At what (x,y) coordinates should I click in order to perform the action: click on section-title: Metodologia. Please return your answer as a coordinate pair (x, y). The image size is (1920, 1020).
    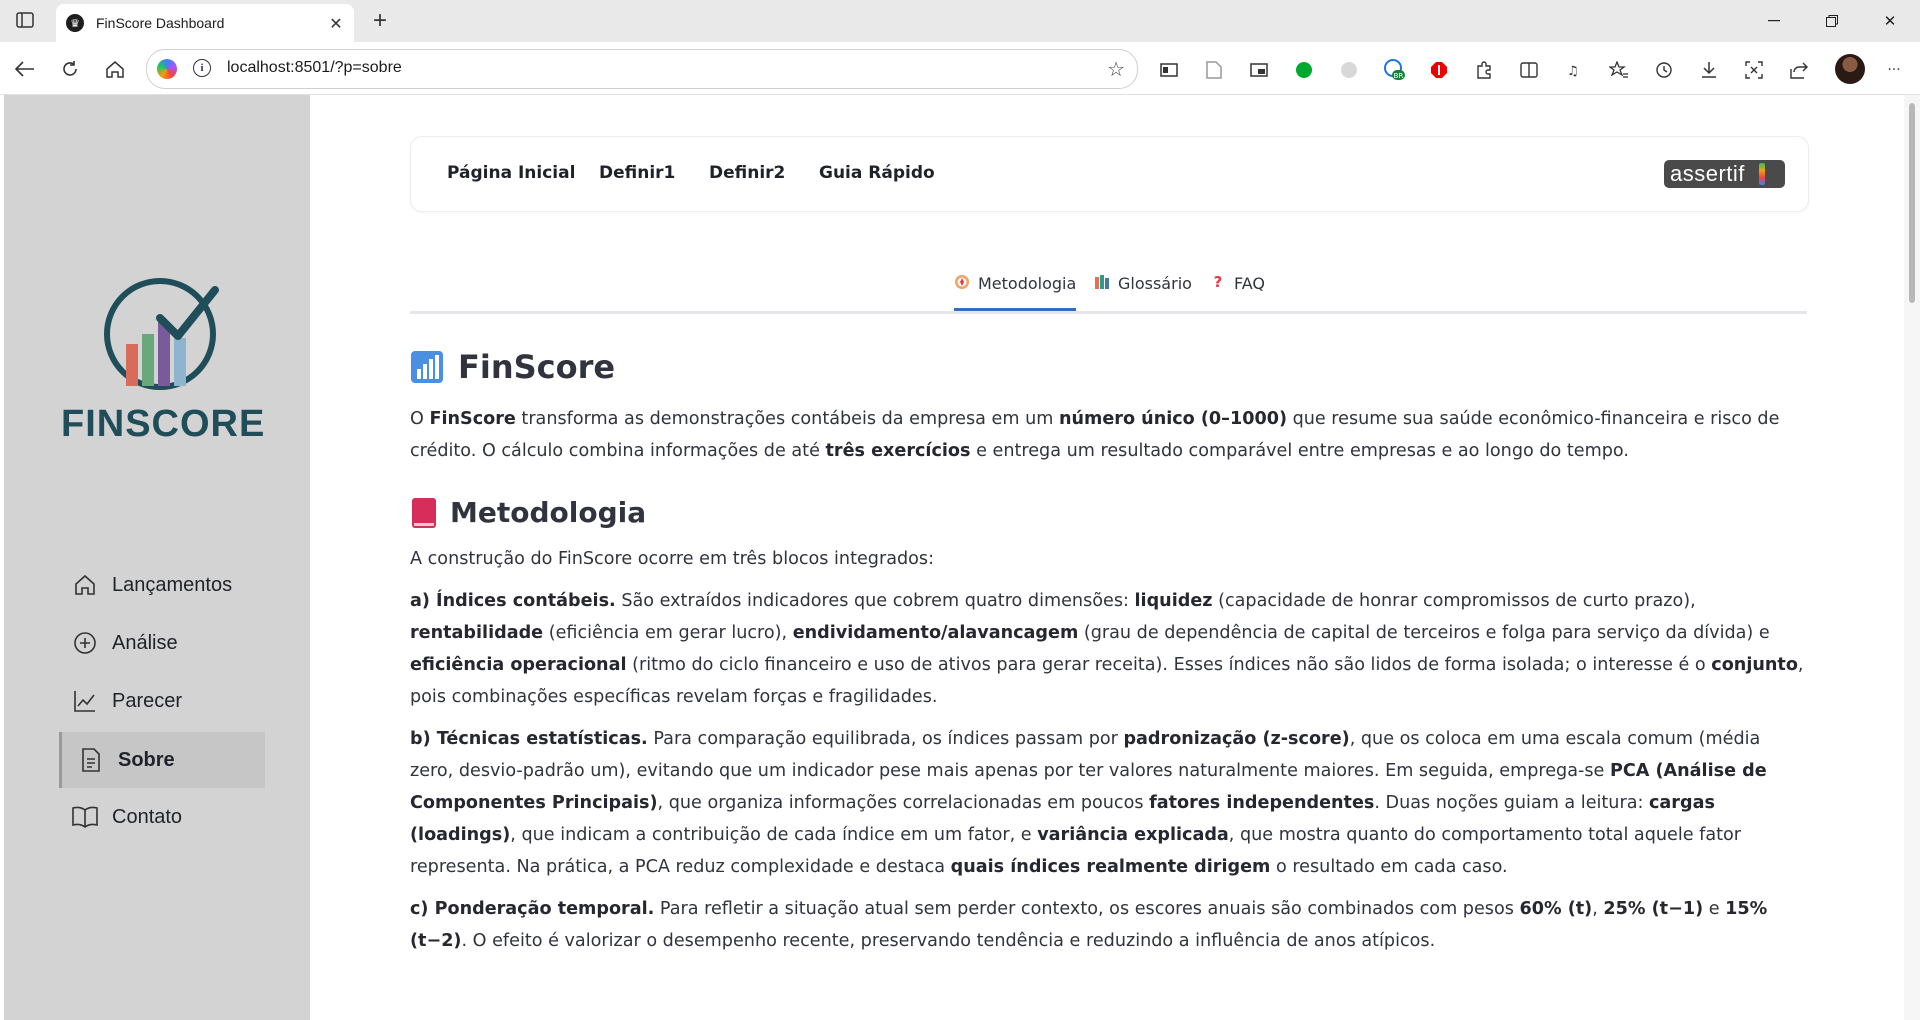
    Looking at the image, I should click on (1108, 513).